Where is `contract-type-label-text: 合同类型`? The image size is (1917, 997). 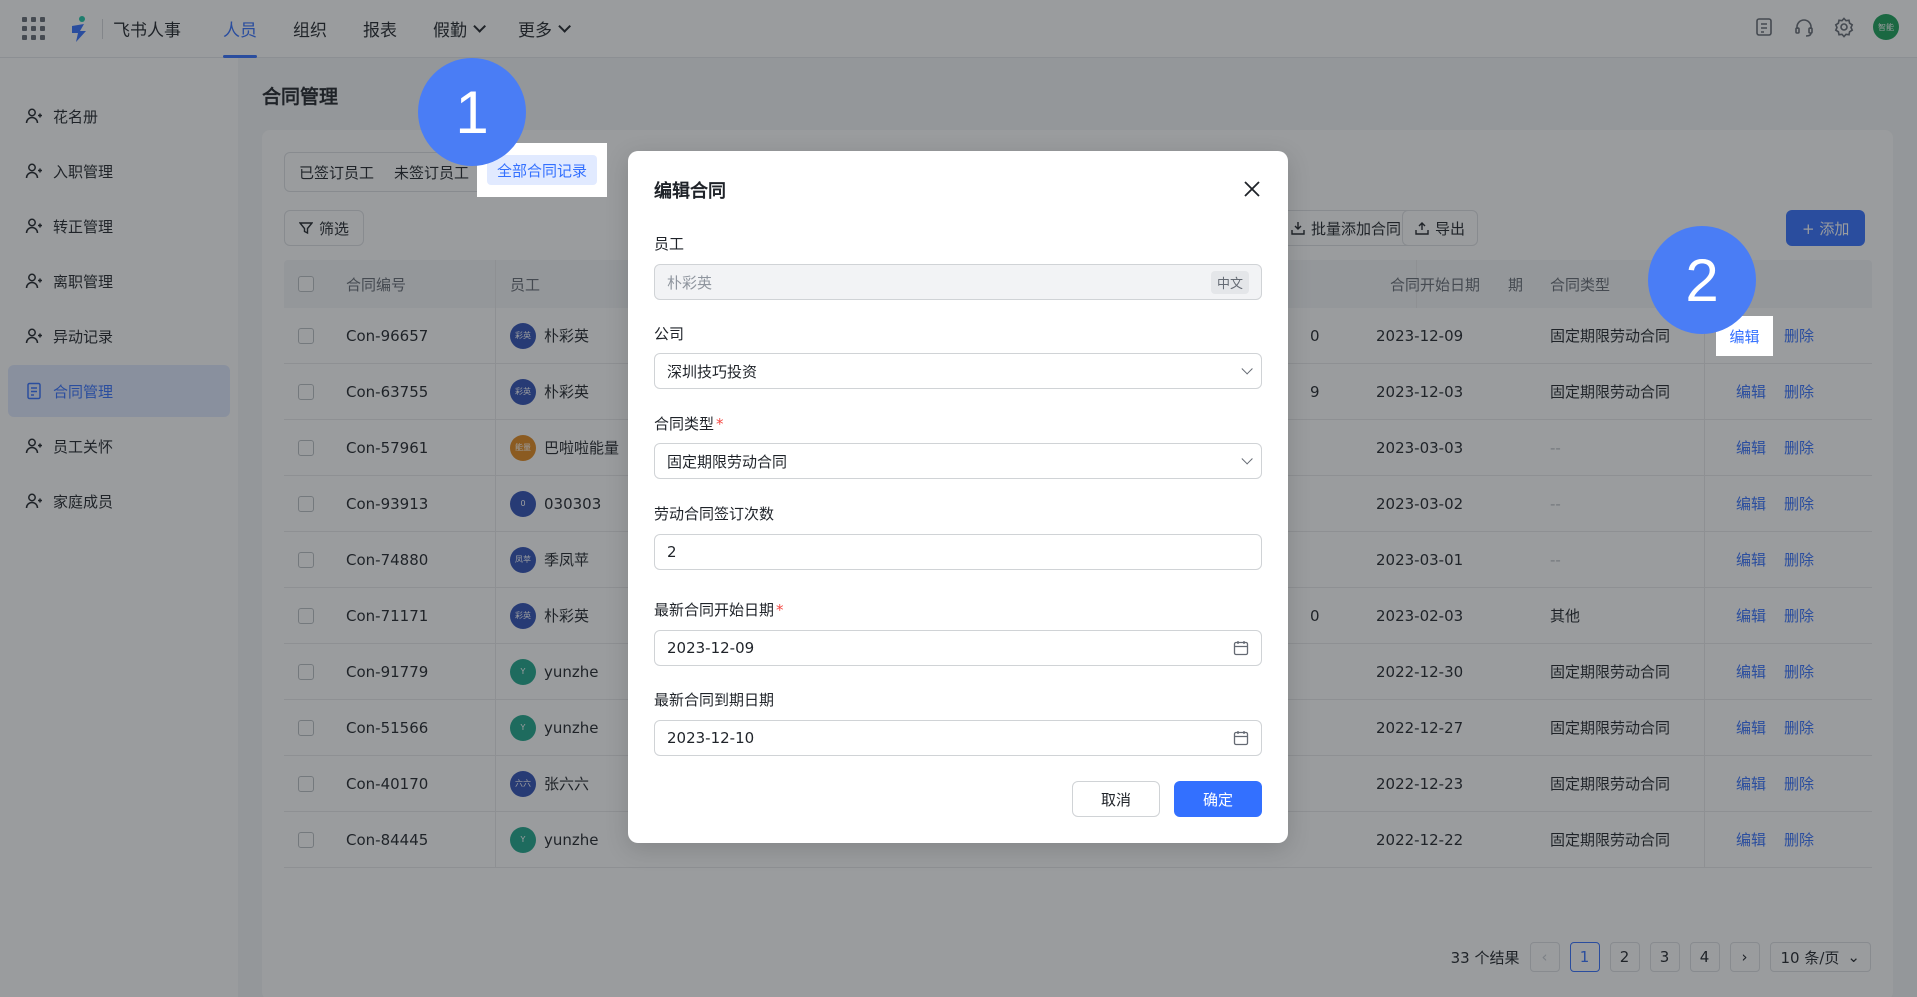
contract-type-label-text: 合同类型 is located at coordinates (684, 424).